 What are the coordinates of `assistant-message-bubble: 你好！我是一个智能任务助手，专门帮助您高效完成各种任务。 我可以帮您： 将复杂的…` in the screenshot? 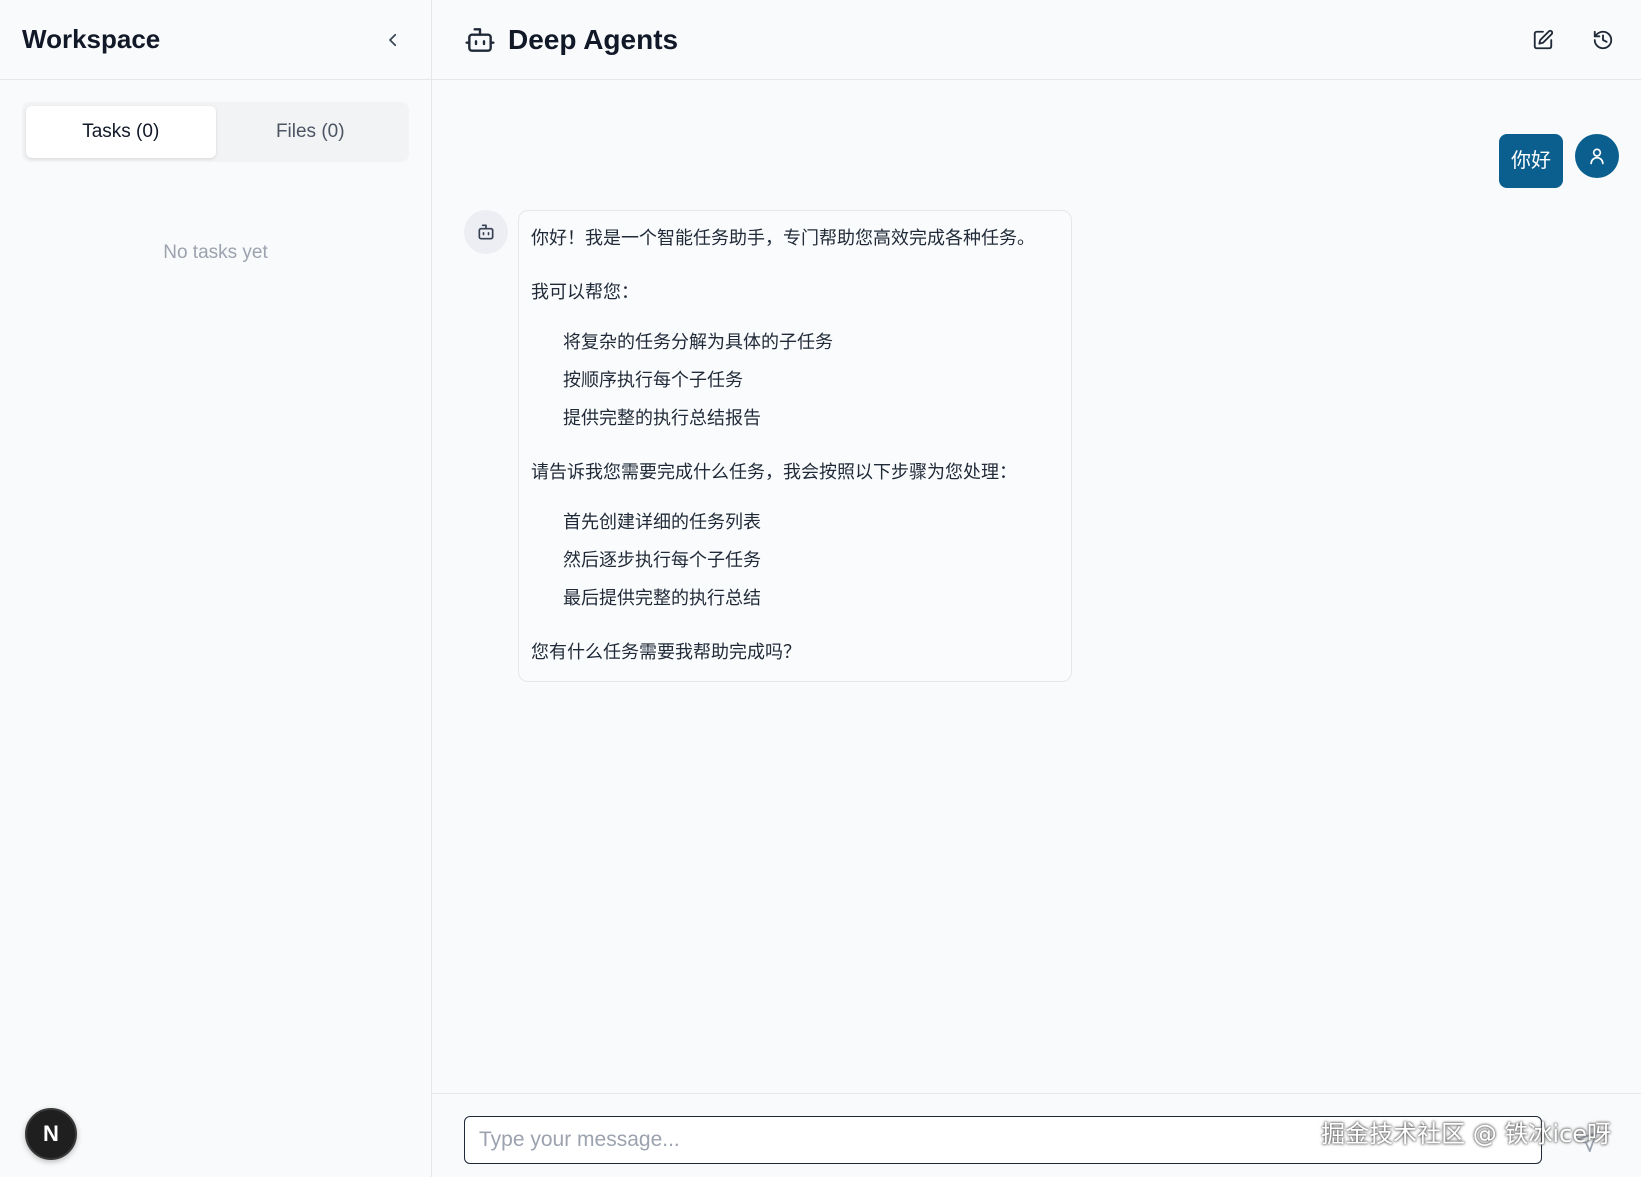 It's located at (795, 446).